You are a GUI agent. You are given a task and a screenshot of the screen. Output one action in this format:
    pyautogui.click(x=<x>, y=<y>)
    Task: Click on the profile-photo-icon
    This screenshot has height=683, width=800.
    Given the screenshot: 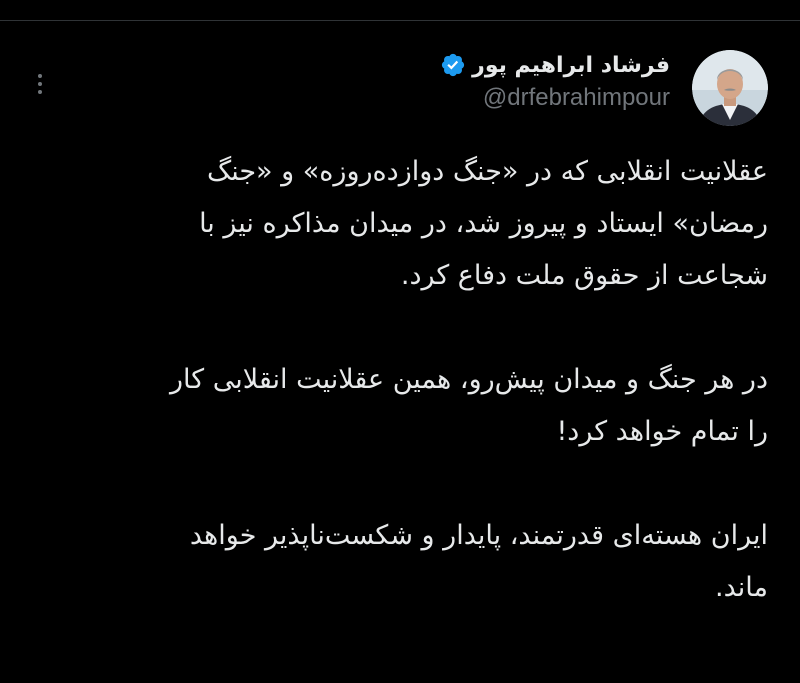 What is the action you would take?
    pyautogui.click(x=730, y=88)
    